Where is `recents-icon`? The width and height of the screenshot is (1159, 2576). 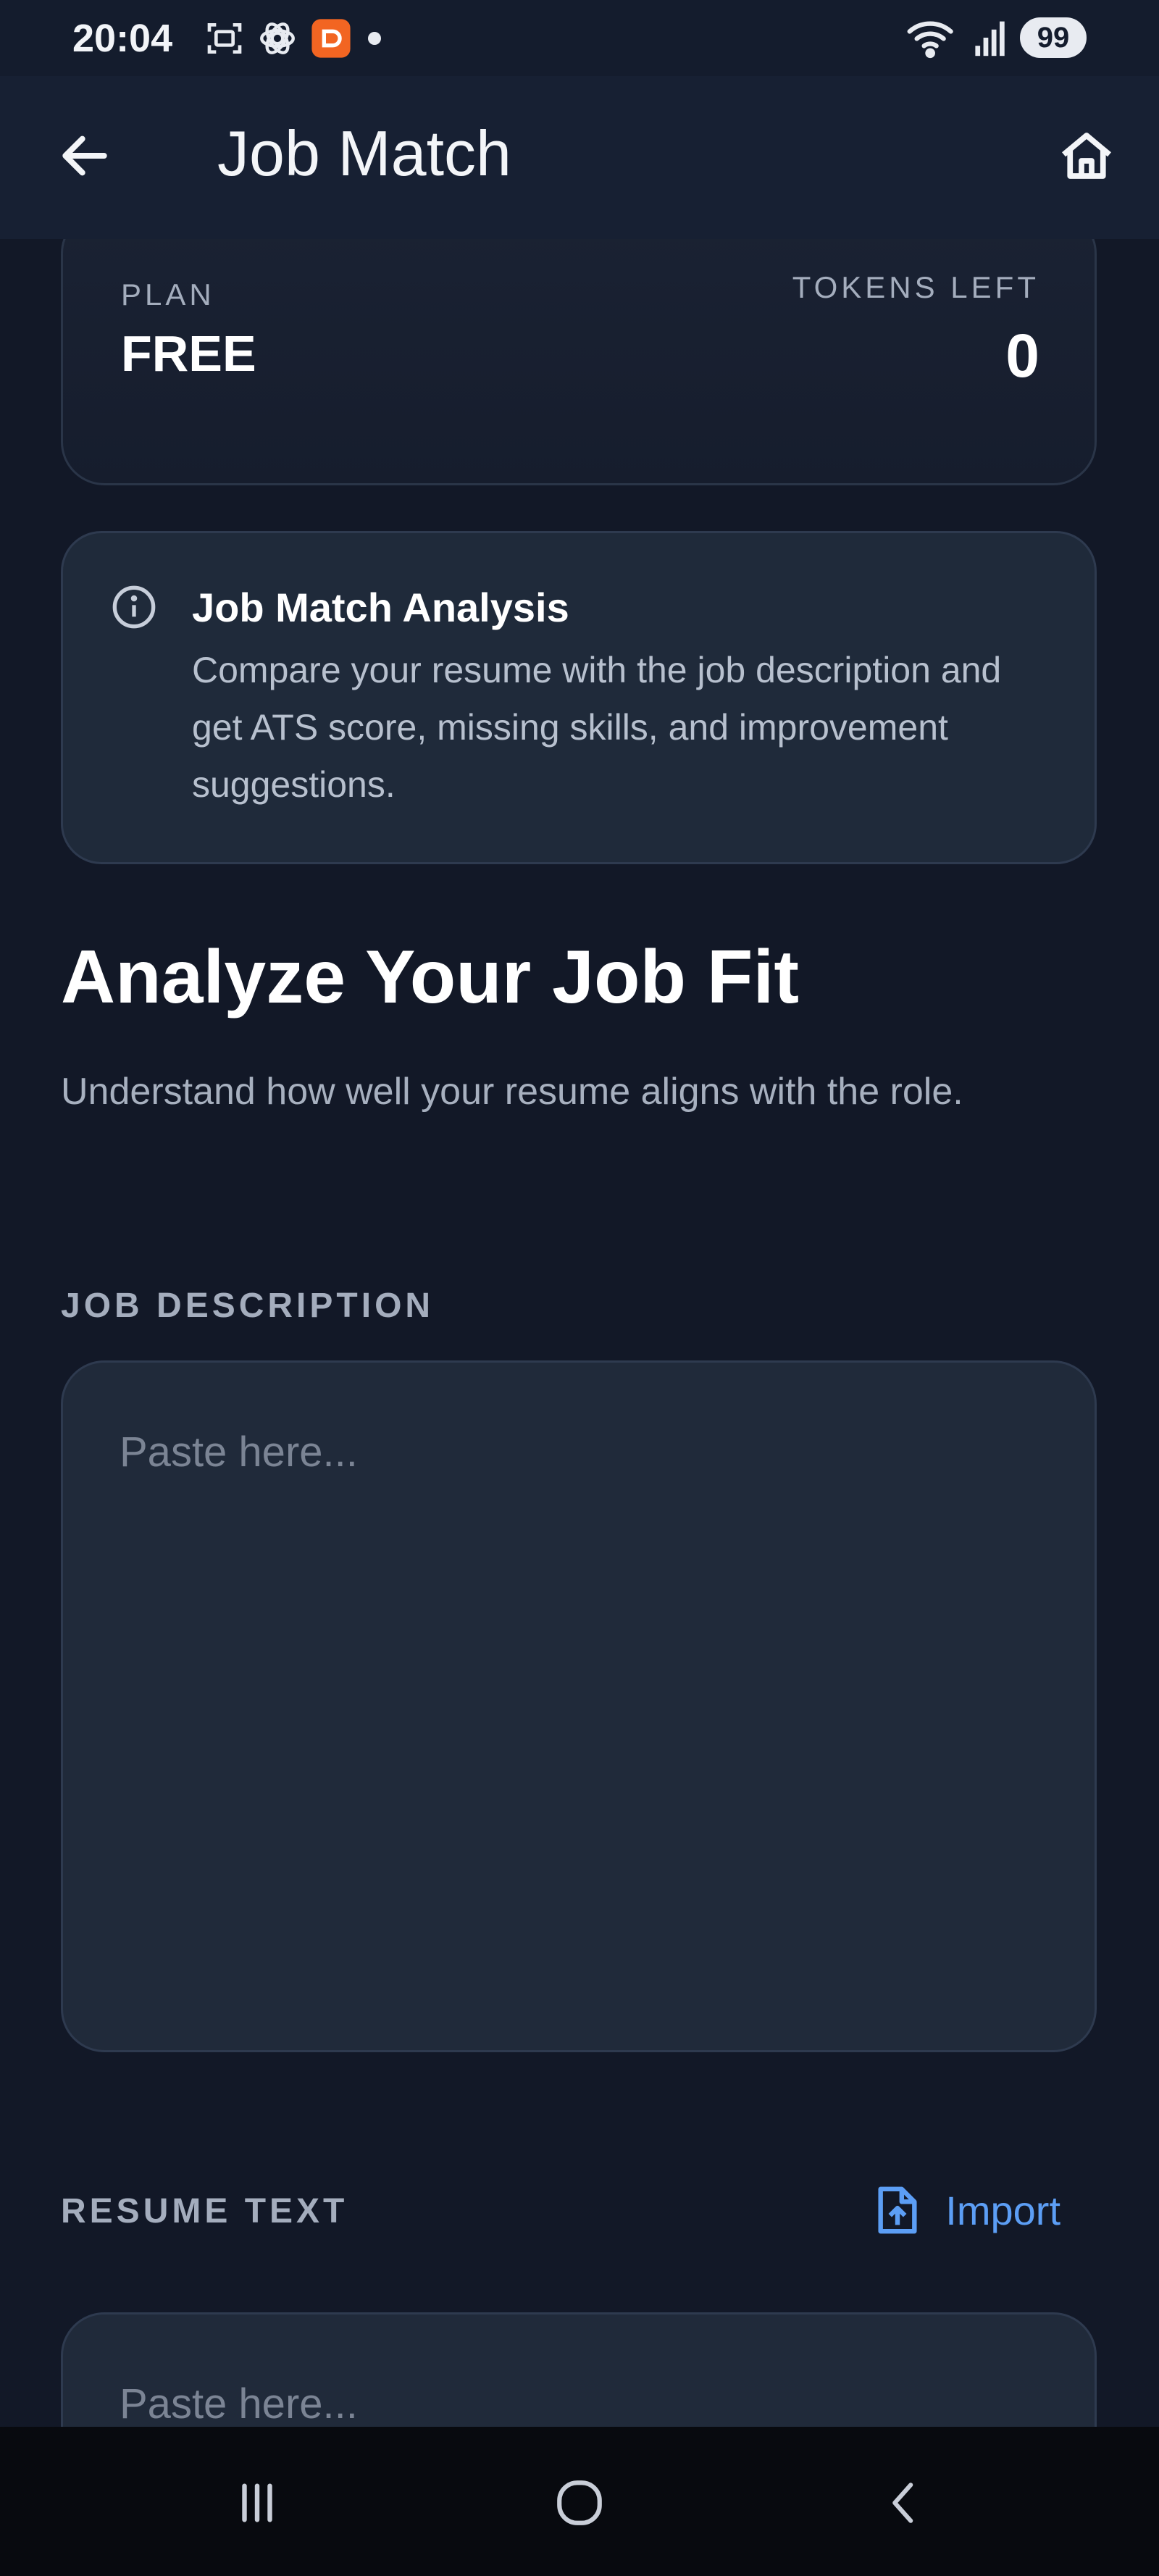
recents-icon is located at coordinates (257, 2502).